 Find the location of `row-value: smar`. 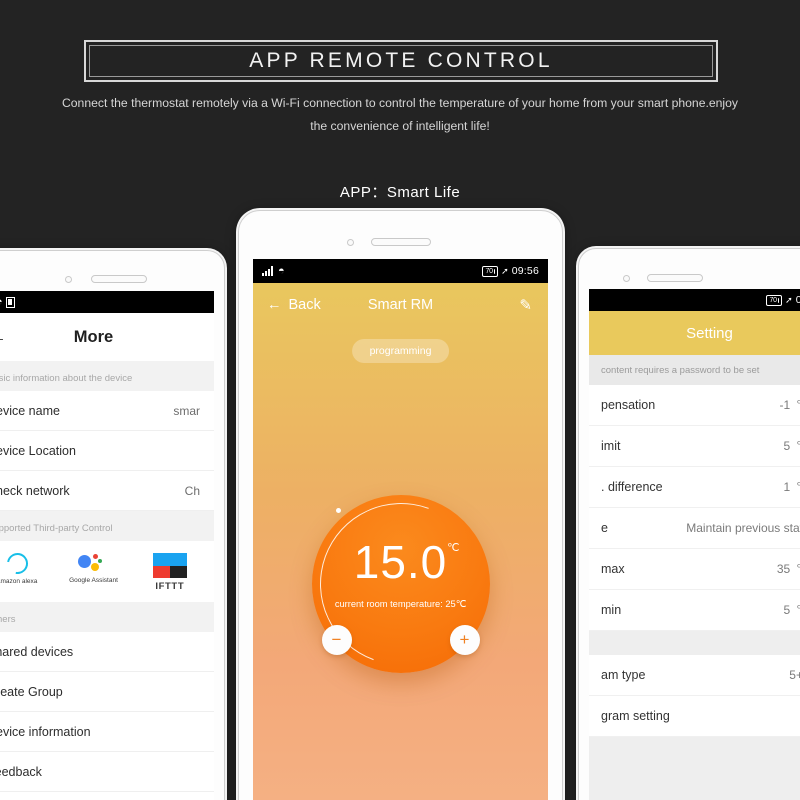

row-value: smar is located at coordinates (186, 410).